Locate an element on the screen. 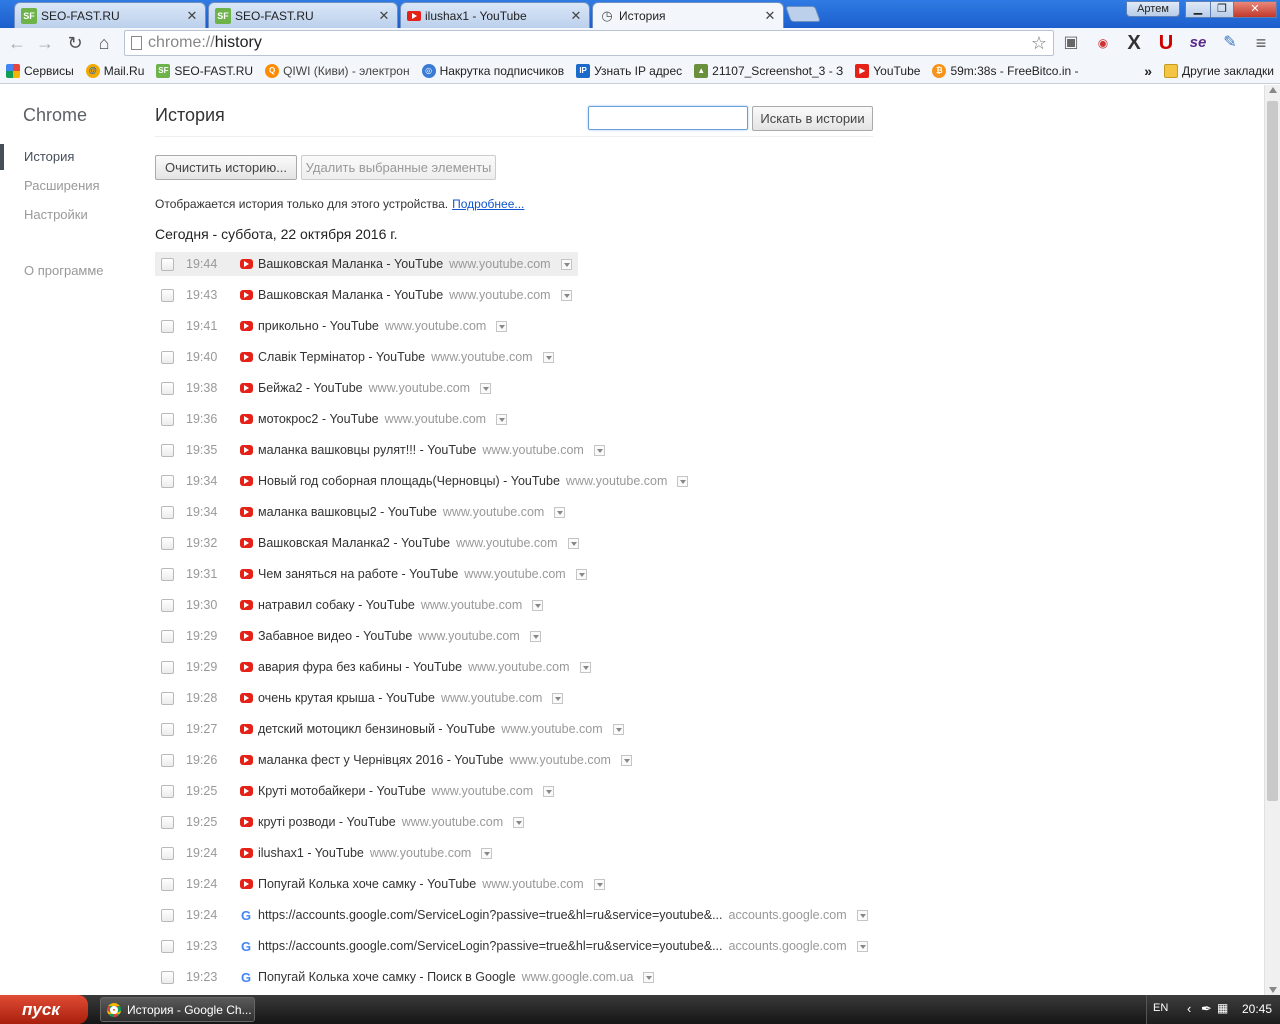  entry-title-link: ilushax1 - YouTube is located at coordinates (311, 853).